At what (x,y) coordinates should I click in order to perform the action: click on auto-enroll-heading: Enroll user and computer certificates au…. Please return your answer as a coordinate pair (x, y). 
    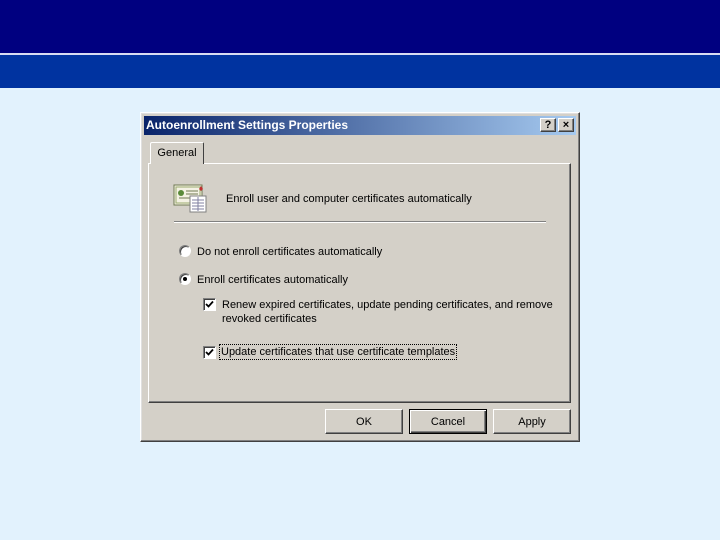
    Looking at the image, I should click on (349, 199).